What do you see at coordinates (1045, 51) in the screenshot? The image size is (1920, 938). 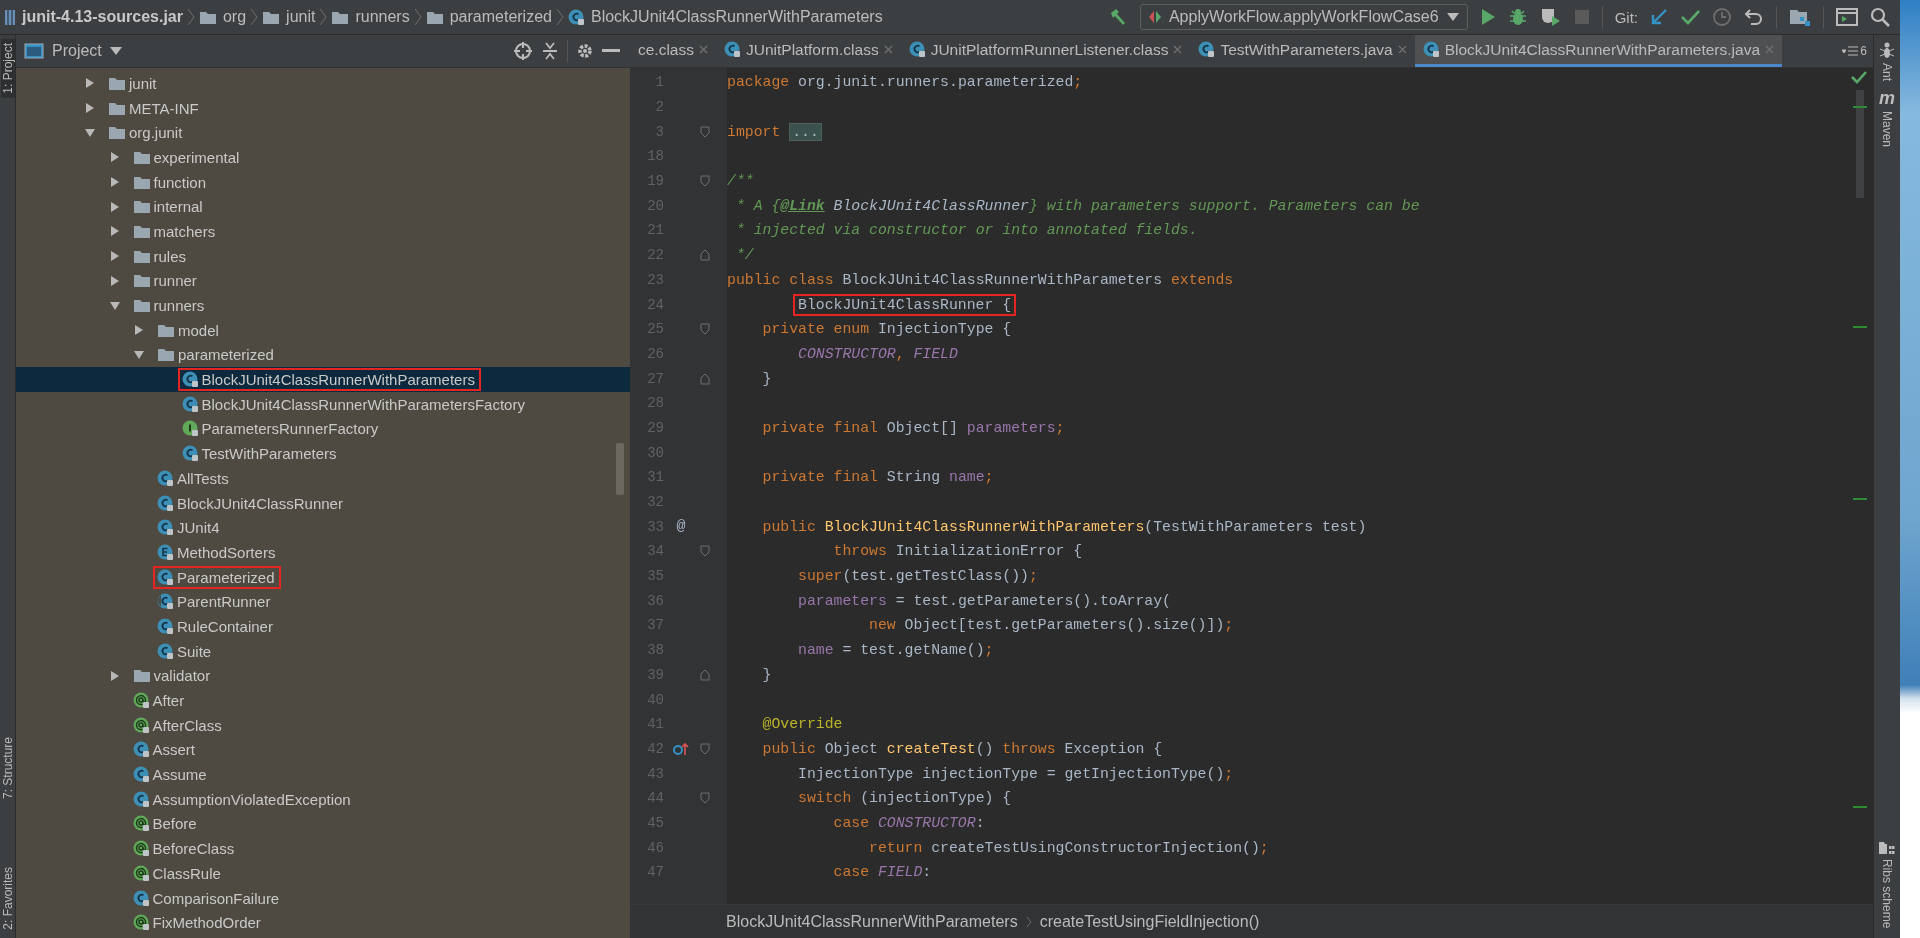 I see `editor-tab: JUnitPlatformRunnerListener.class` at bounding box center [1045, 51].